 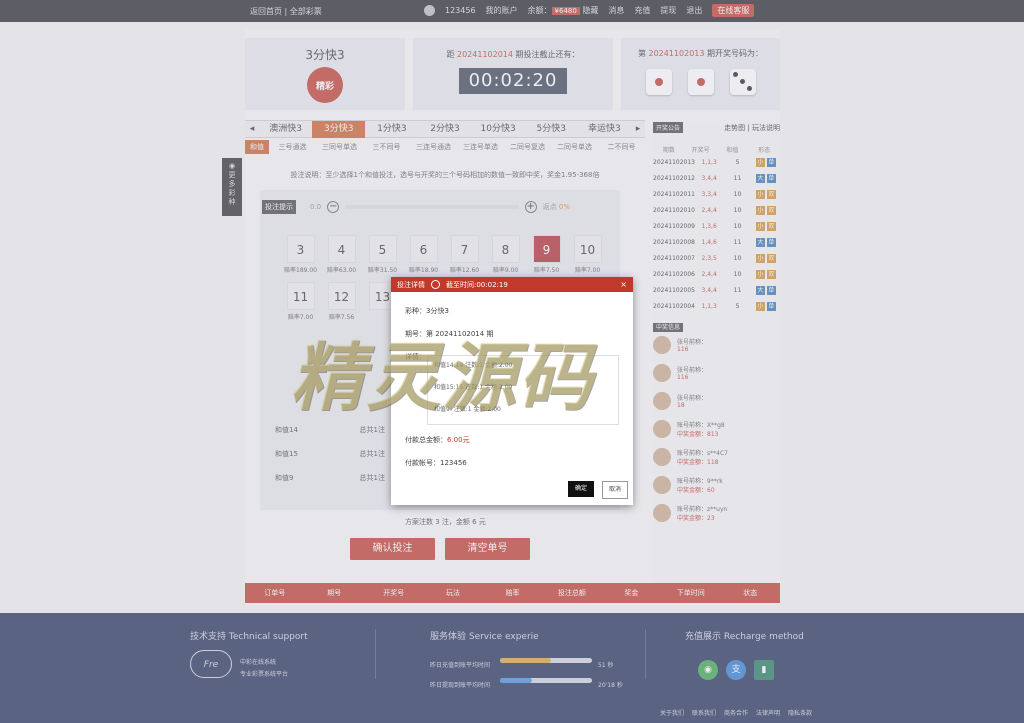 What do you see at coordinates (668, 327) in the screenshot?
I see `win-info-badge: 中奖信息` at bounding box center [668, 327].